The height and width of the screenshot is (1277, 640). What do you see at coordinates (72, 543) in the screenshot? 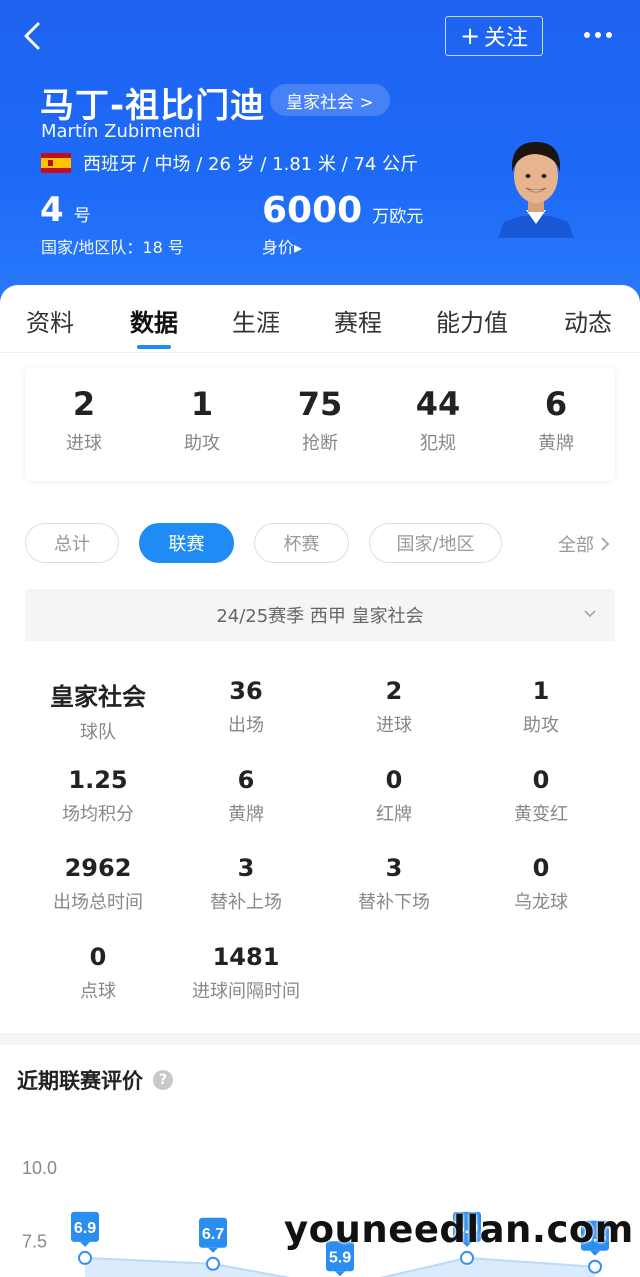
I see `filter-total: 总计` at bounding box center [72, 543].